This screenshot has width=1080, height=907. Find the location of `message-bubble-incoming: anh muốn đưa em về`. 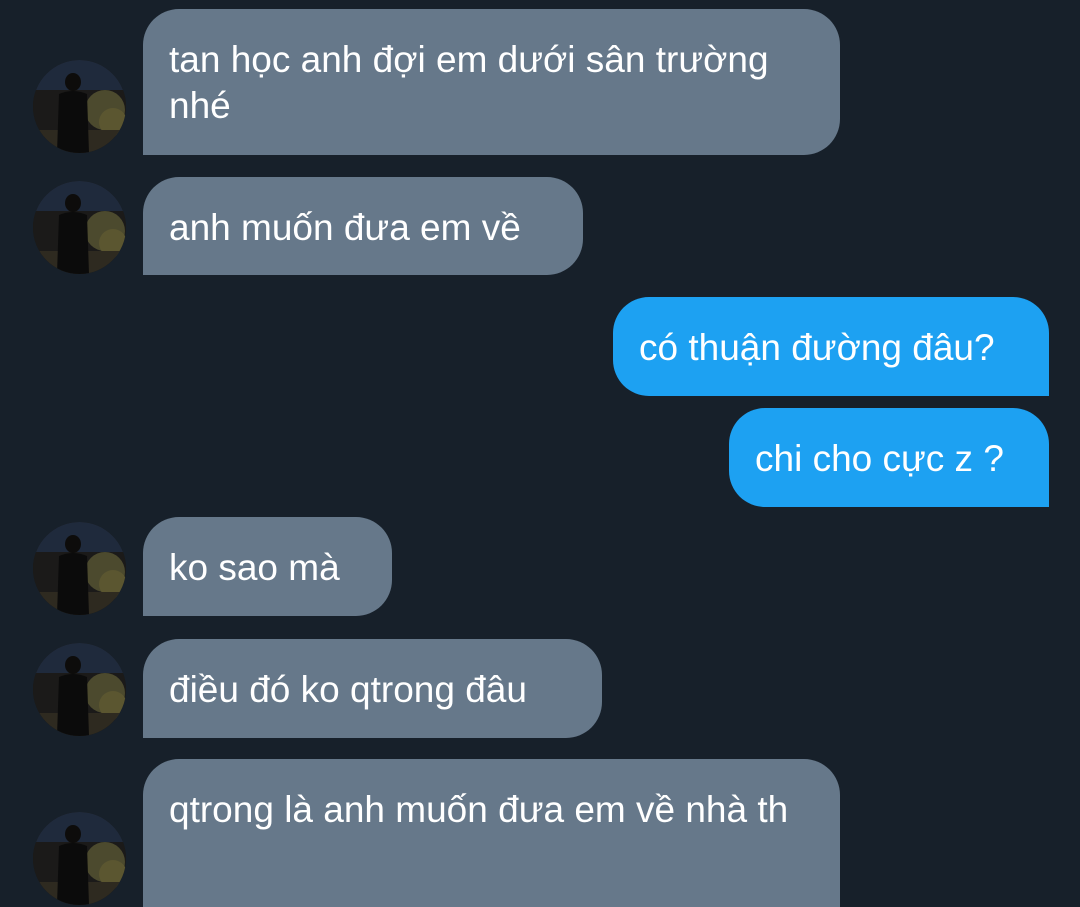

message-bubble-incoming: anh muốn đưa em về is located at coordinates (363, 226).